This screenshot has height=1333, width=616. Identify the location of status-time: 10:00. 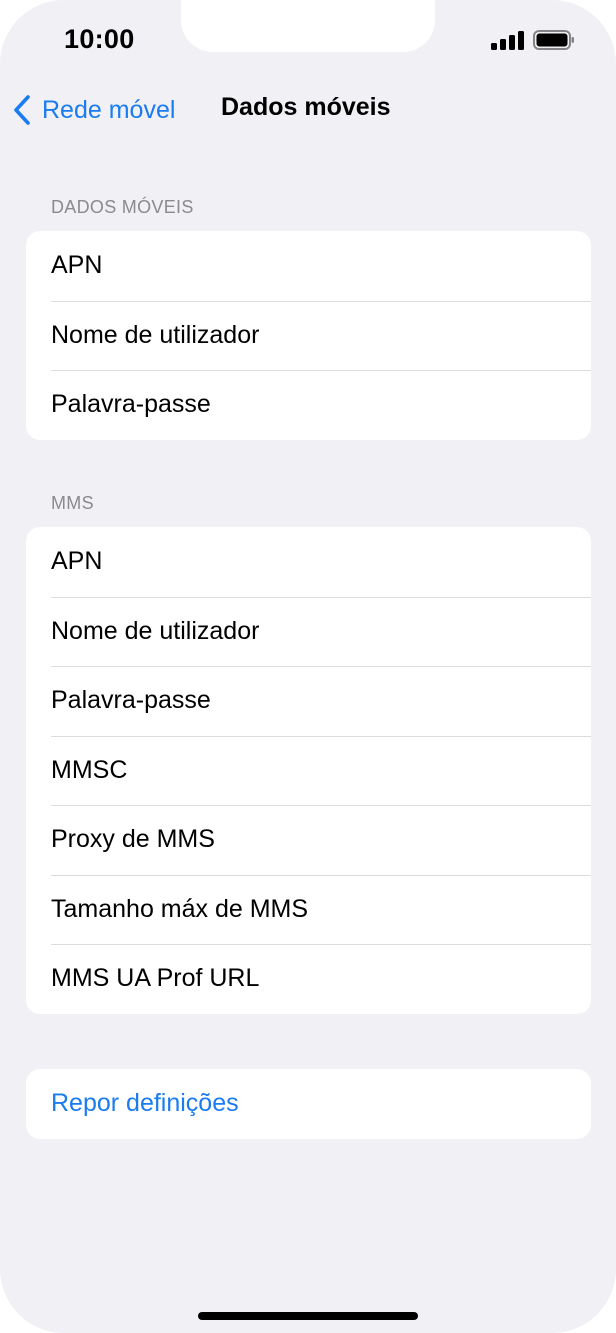
(99, 39).